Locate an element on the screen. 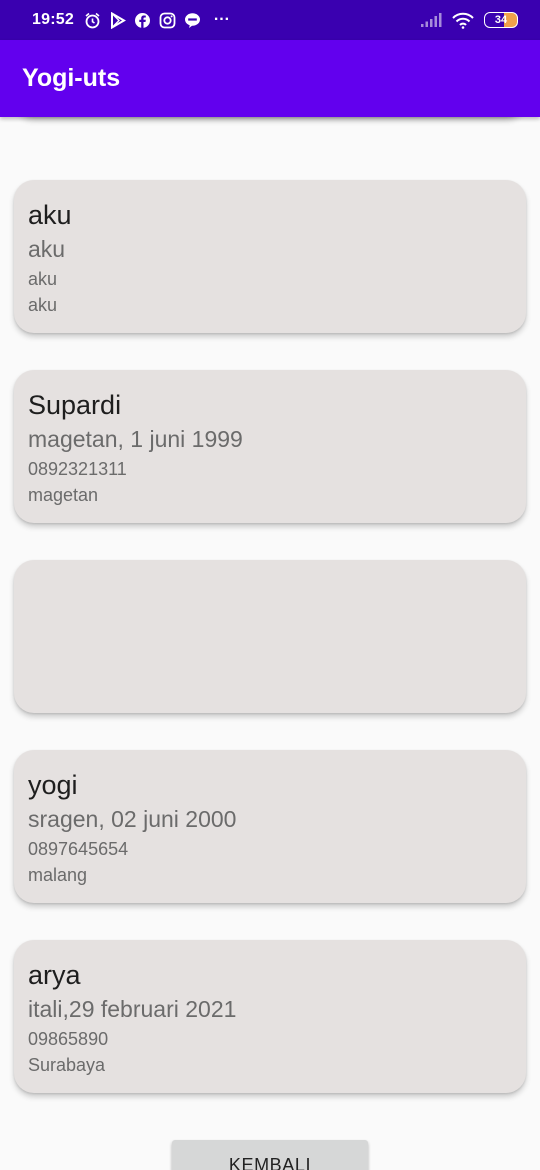 This screenshot has height=1170, width=540. alarm-icon is located at coordinates (92, 20).